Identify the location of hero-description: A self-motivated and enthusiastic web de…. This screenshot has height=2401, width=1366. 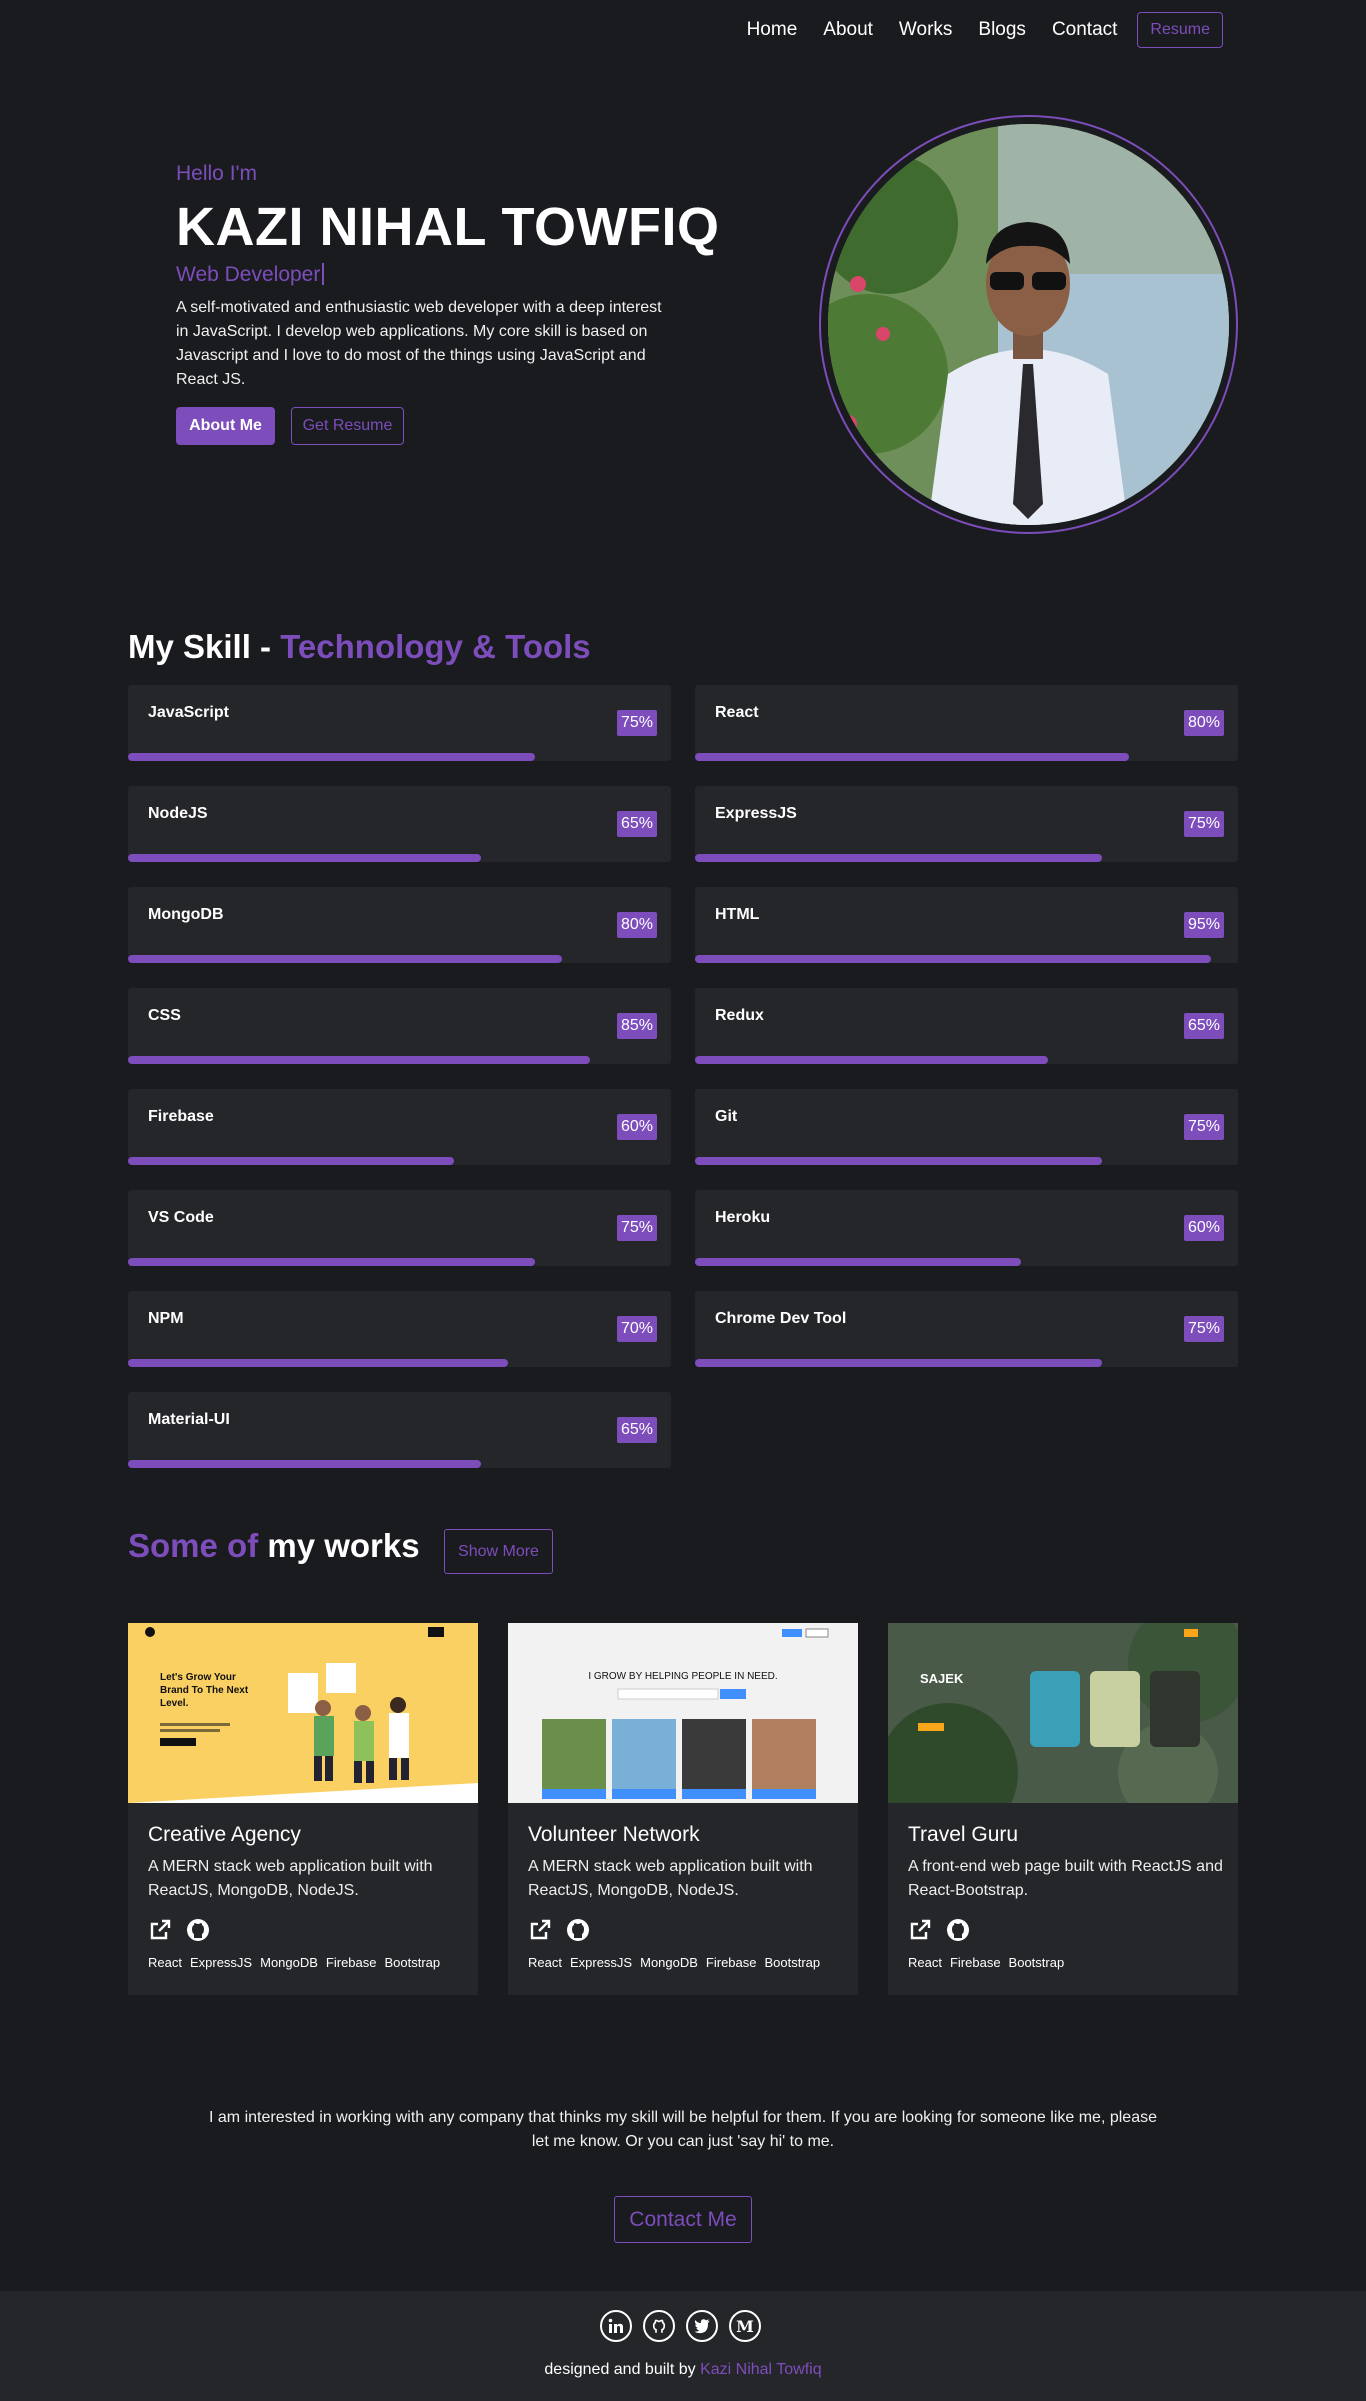
(419, 343).